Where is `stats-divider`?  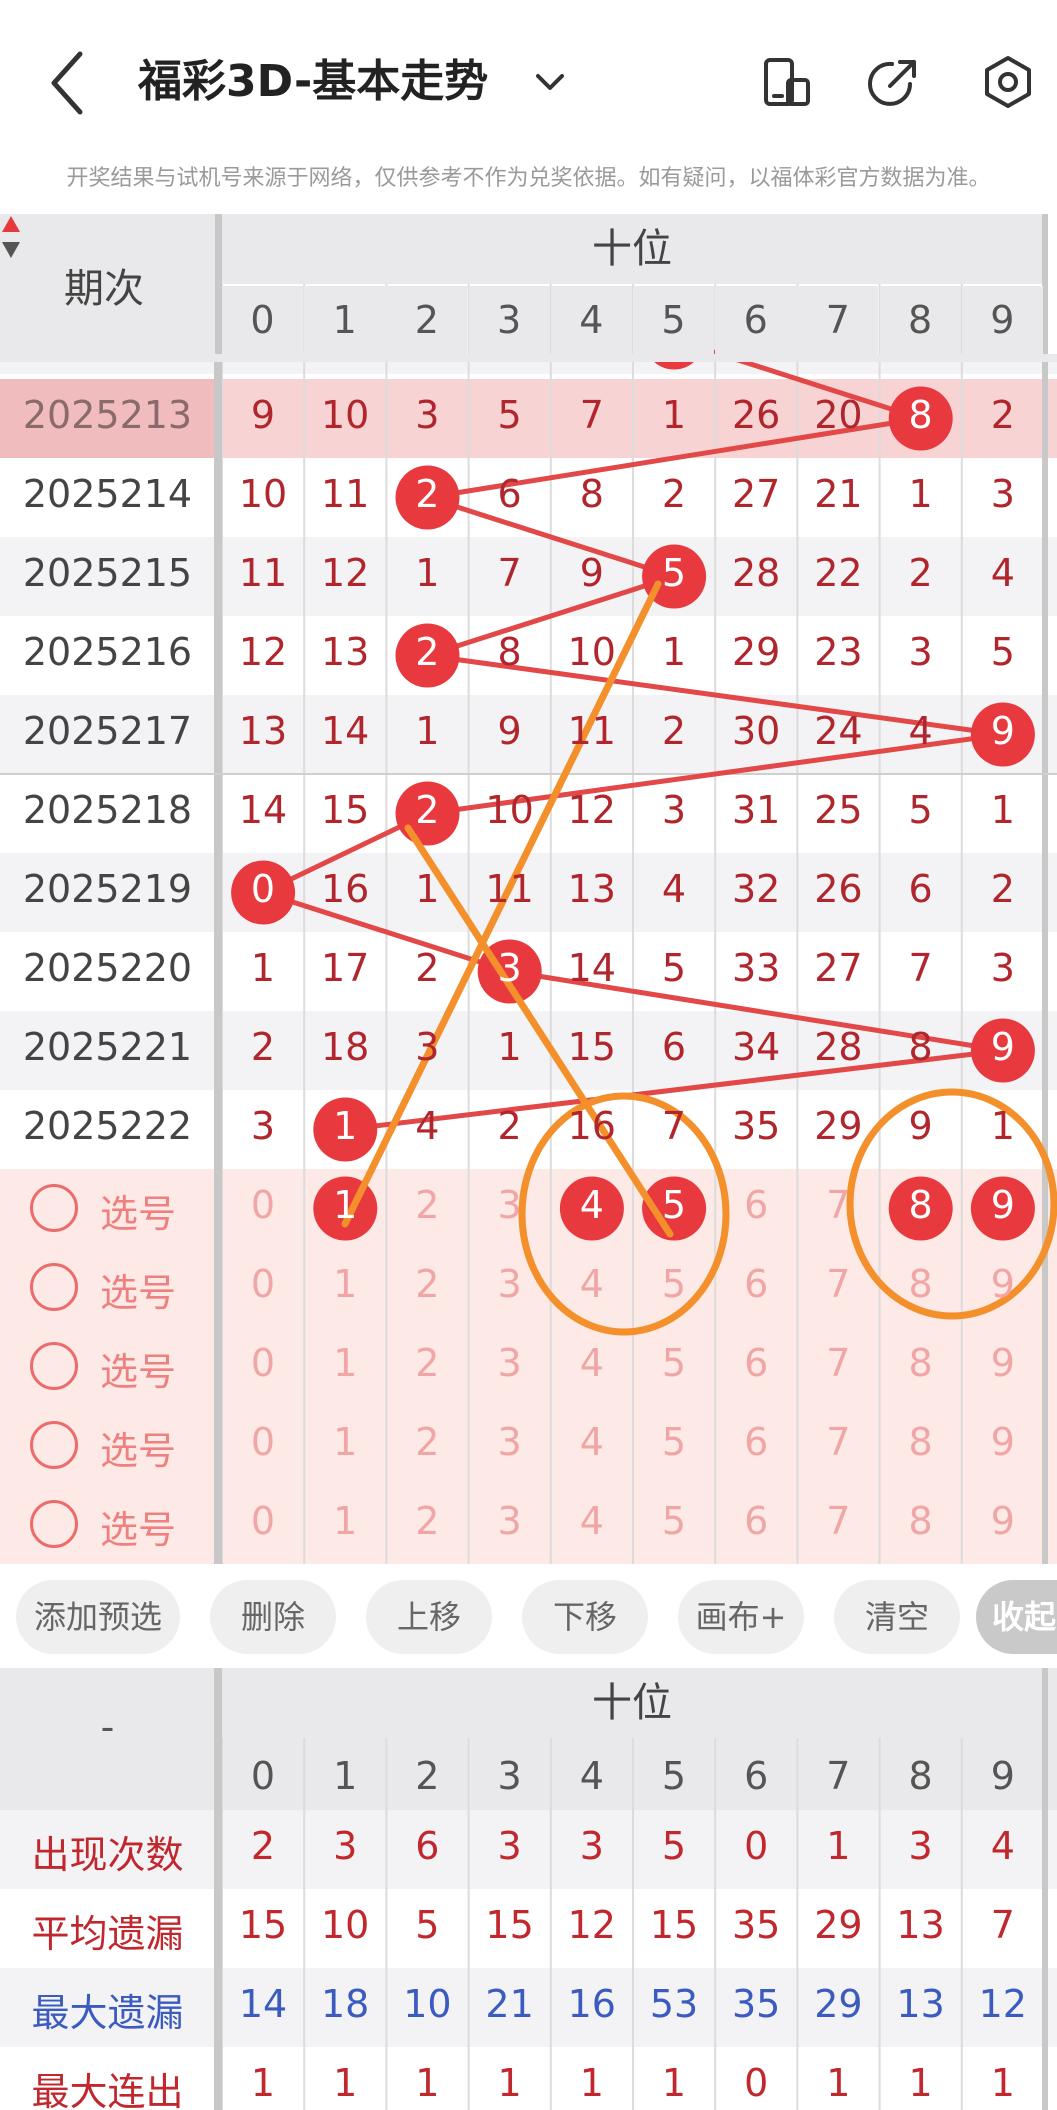 stats-divider is located at coordinates (218, 1889).